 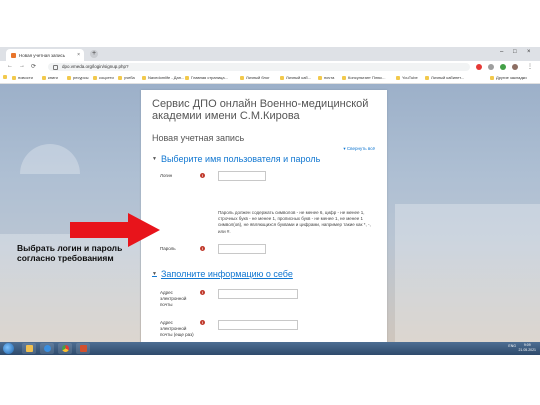 What do you see at coordinates (259, 67) in the screenshot?
I see `address-bar: dpo.vmeda.org/login/signup.php?` at bounding box center [259, 67].